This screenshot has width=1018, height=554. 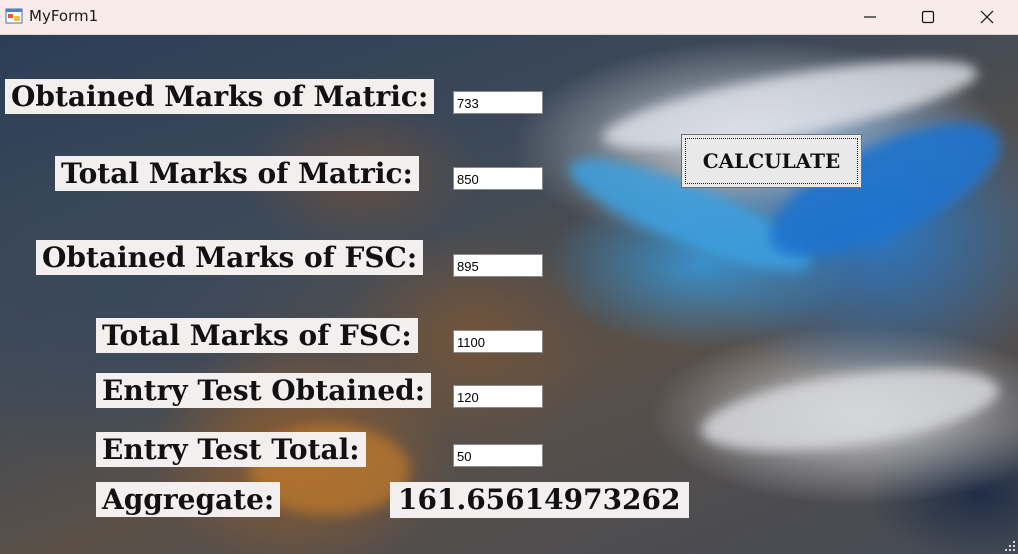 I want to click on maximize-icon, so click(x=928, y=16).